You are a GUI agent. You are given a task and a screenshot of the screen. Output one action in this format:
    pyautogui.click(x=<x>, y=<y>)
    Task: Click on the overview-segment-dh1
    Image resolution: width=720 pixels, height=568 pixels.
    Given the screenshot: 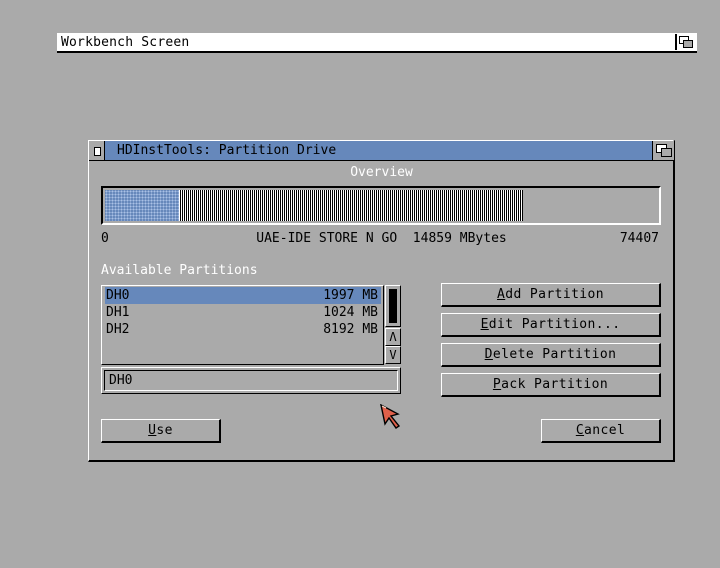 What is the action you would take?
    pyautogui.click(x=199, y=205)
    